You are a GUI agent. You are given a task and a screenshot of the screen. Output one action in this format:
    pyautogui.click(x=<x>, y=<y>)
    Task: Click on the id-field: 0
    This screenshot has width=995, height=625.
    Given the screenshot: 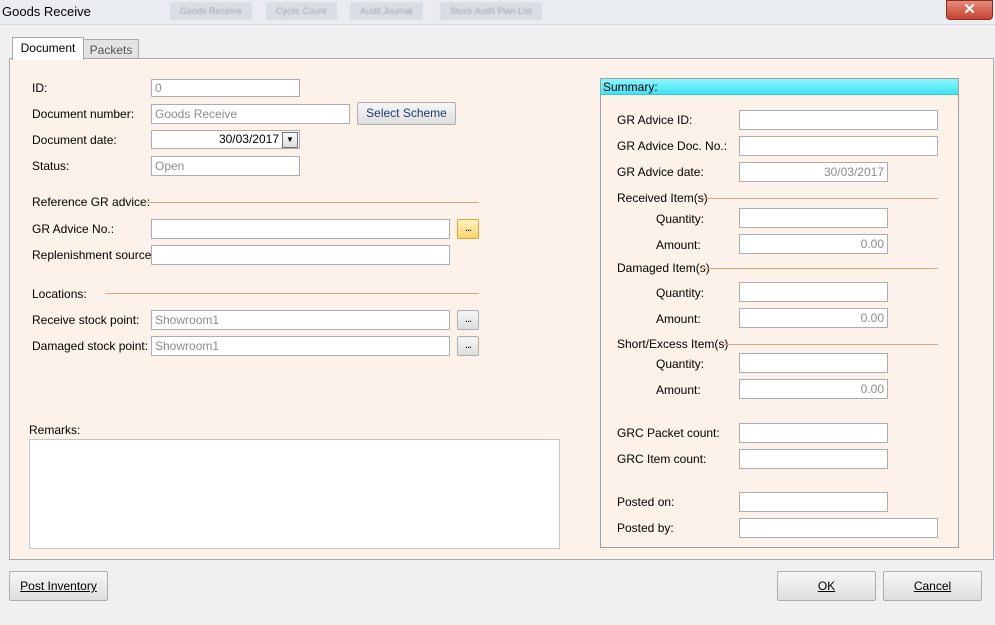 What is the action you would take?
    pyautogui.click(x=225, y=88)
    